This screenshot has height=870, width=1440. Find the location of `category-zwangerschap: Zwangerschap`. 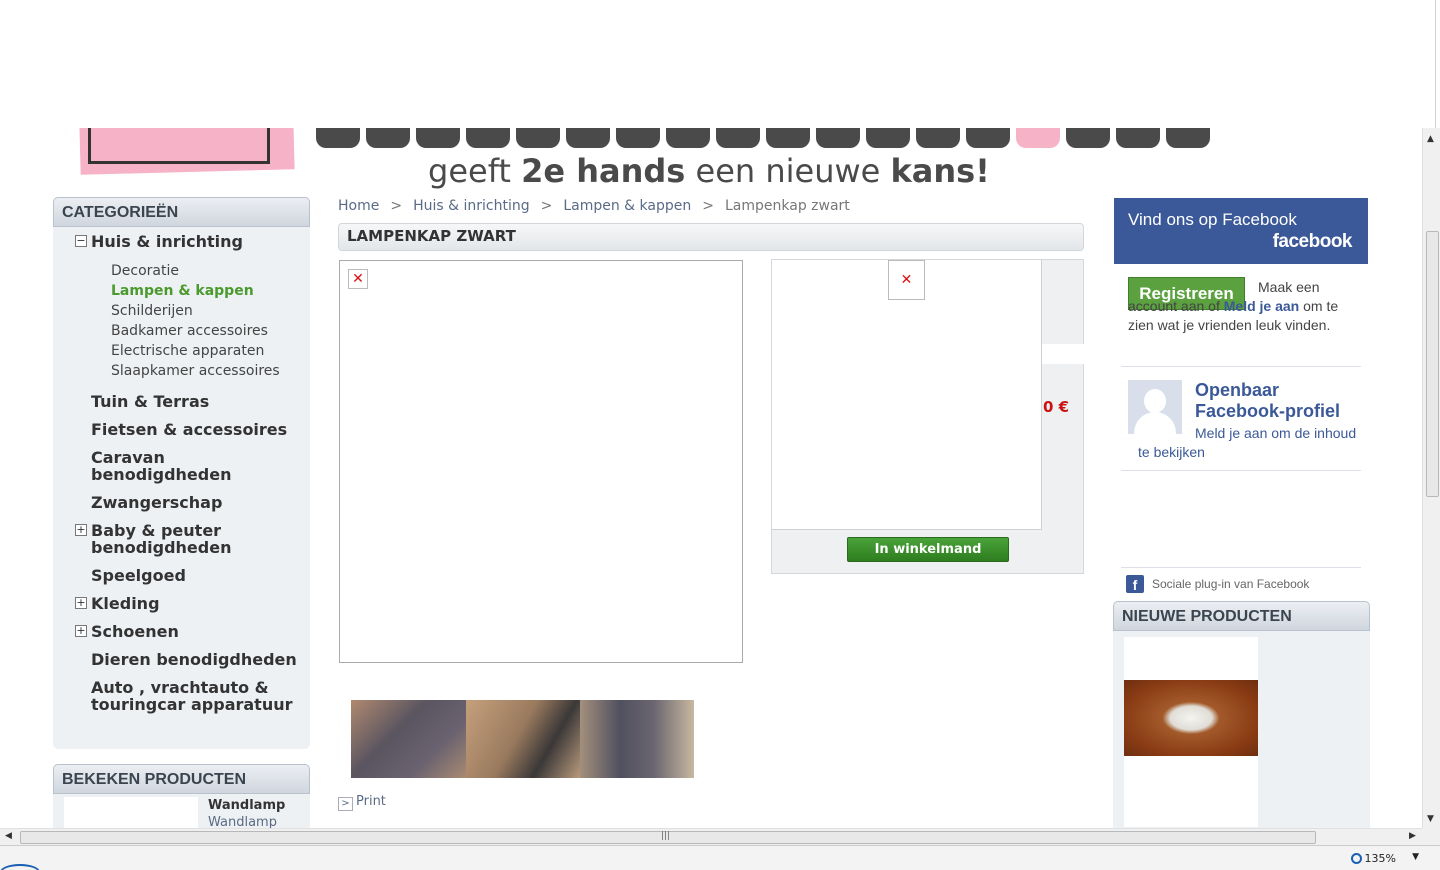

category-zwangerschap: Zwangerschap is located at coordinates (192, 502).